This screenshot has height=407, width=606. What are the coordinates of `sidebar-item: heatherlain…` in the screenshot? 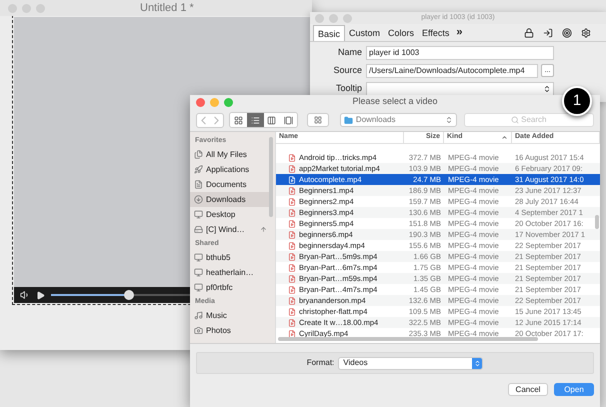 It's located at (229, 272).